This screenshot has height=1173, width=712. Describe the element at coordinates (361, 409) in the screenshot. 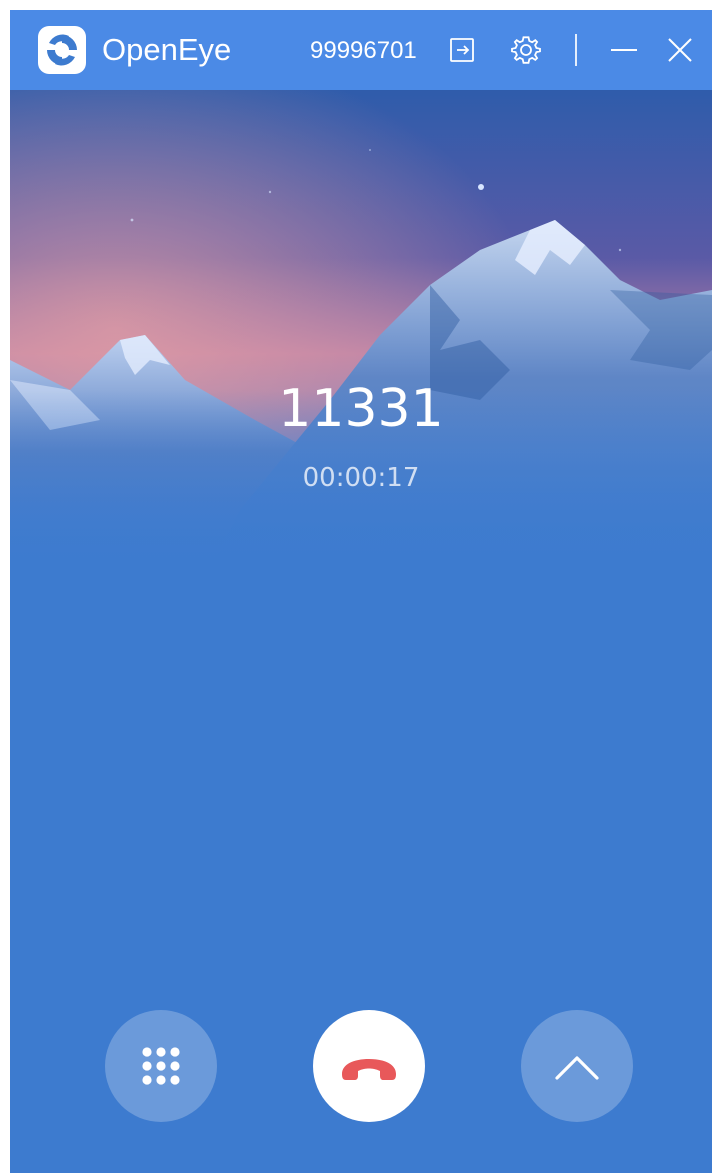

I see `caller-number: 11331` at that location.